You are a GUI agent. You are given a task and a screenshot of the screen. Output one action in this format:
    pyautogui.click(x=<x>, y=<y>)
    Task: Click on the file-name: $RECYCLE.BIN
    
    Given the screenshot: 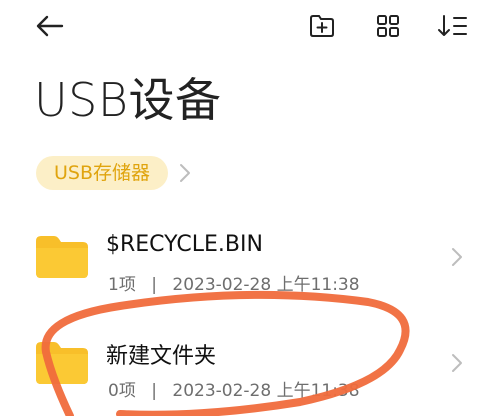 What is the action you would take?
    pyautogui.click(x=184, y=244)
    